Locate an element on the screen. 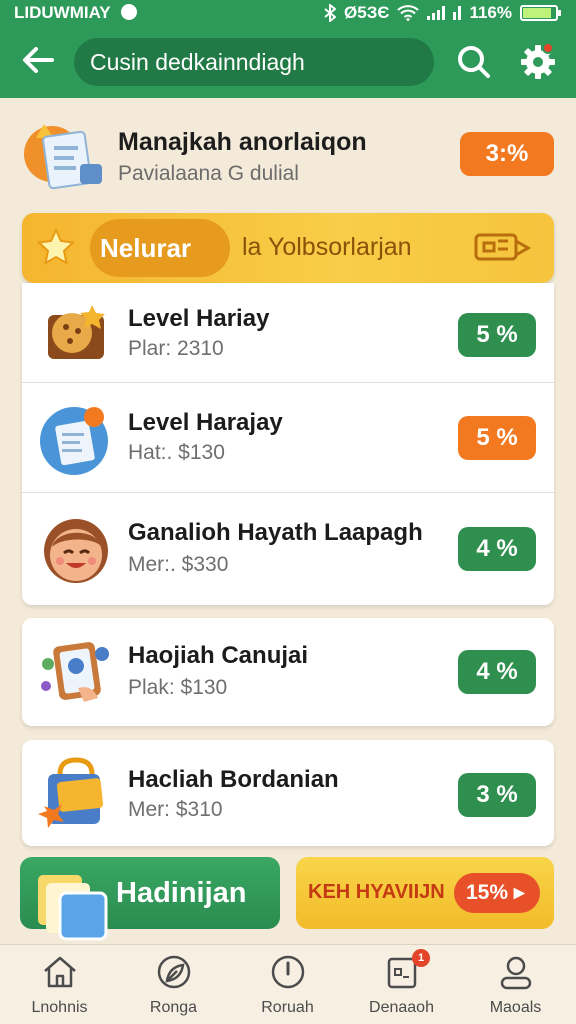  primary-action-label: Hadinijan is located at coordinates (181, 893).